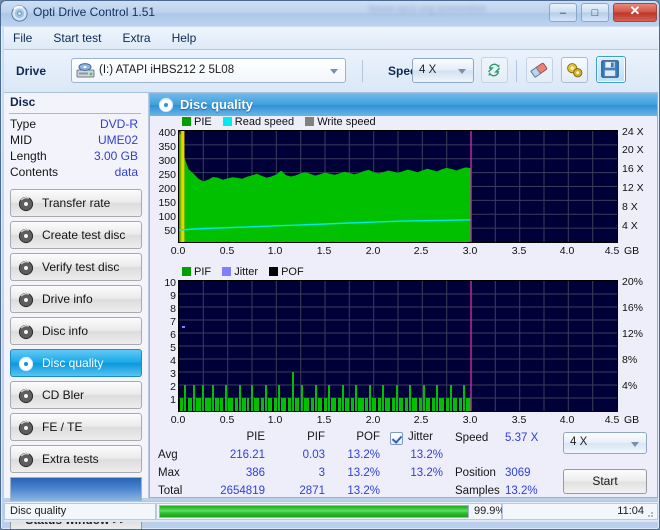 The width and height of the screenshot is (660, 530). I want to click on legend-label-write-speed: Write speed, so click(346, 122).